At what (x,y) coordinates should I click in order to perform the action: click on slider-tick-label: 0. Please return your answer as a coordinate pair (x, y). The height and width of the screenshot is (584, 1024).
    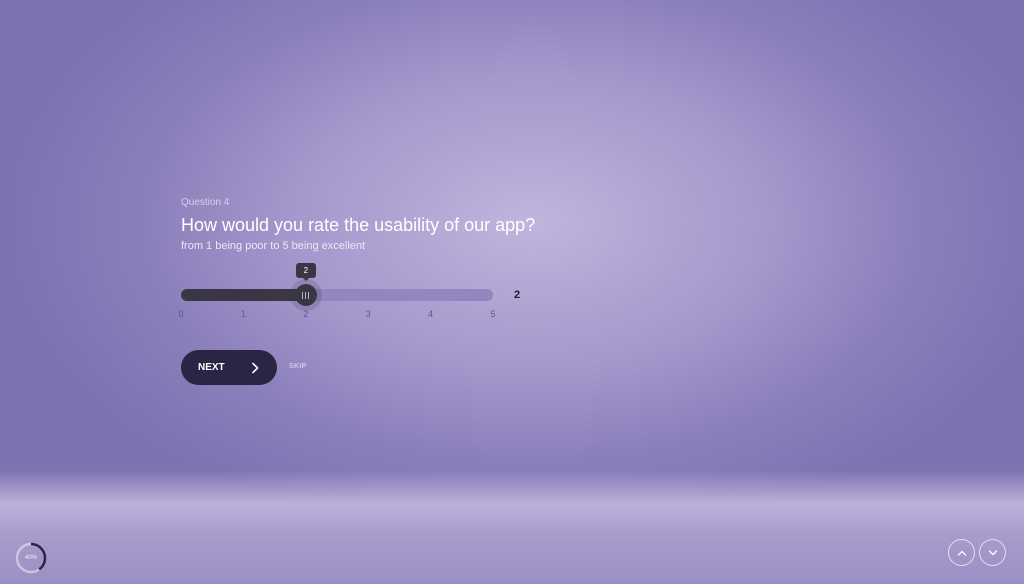
    Looking at the image, I should click on (181, 314).